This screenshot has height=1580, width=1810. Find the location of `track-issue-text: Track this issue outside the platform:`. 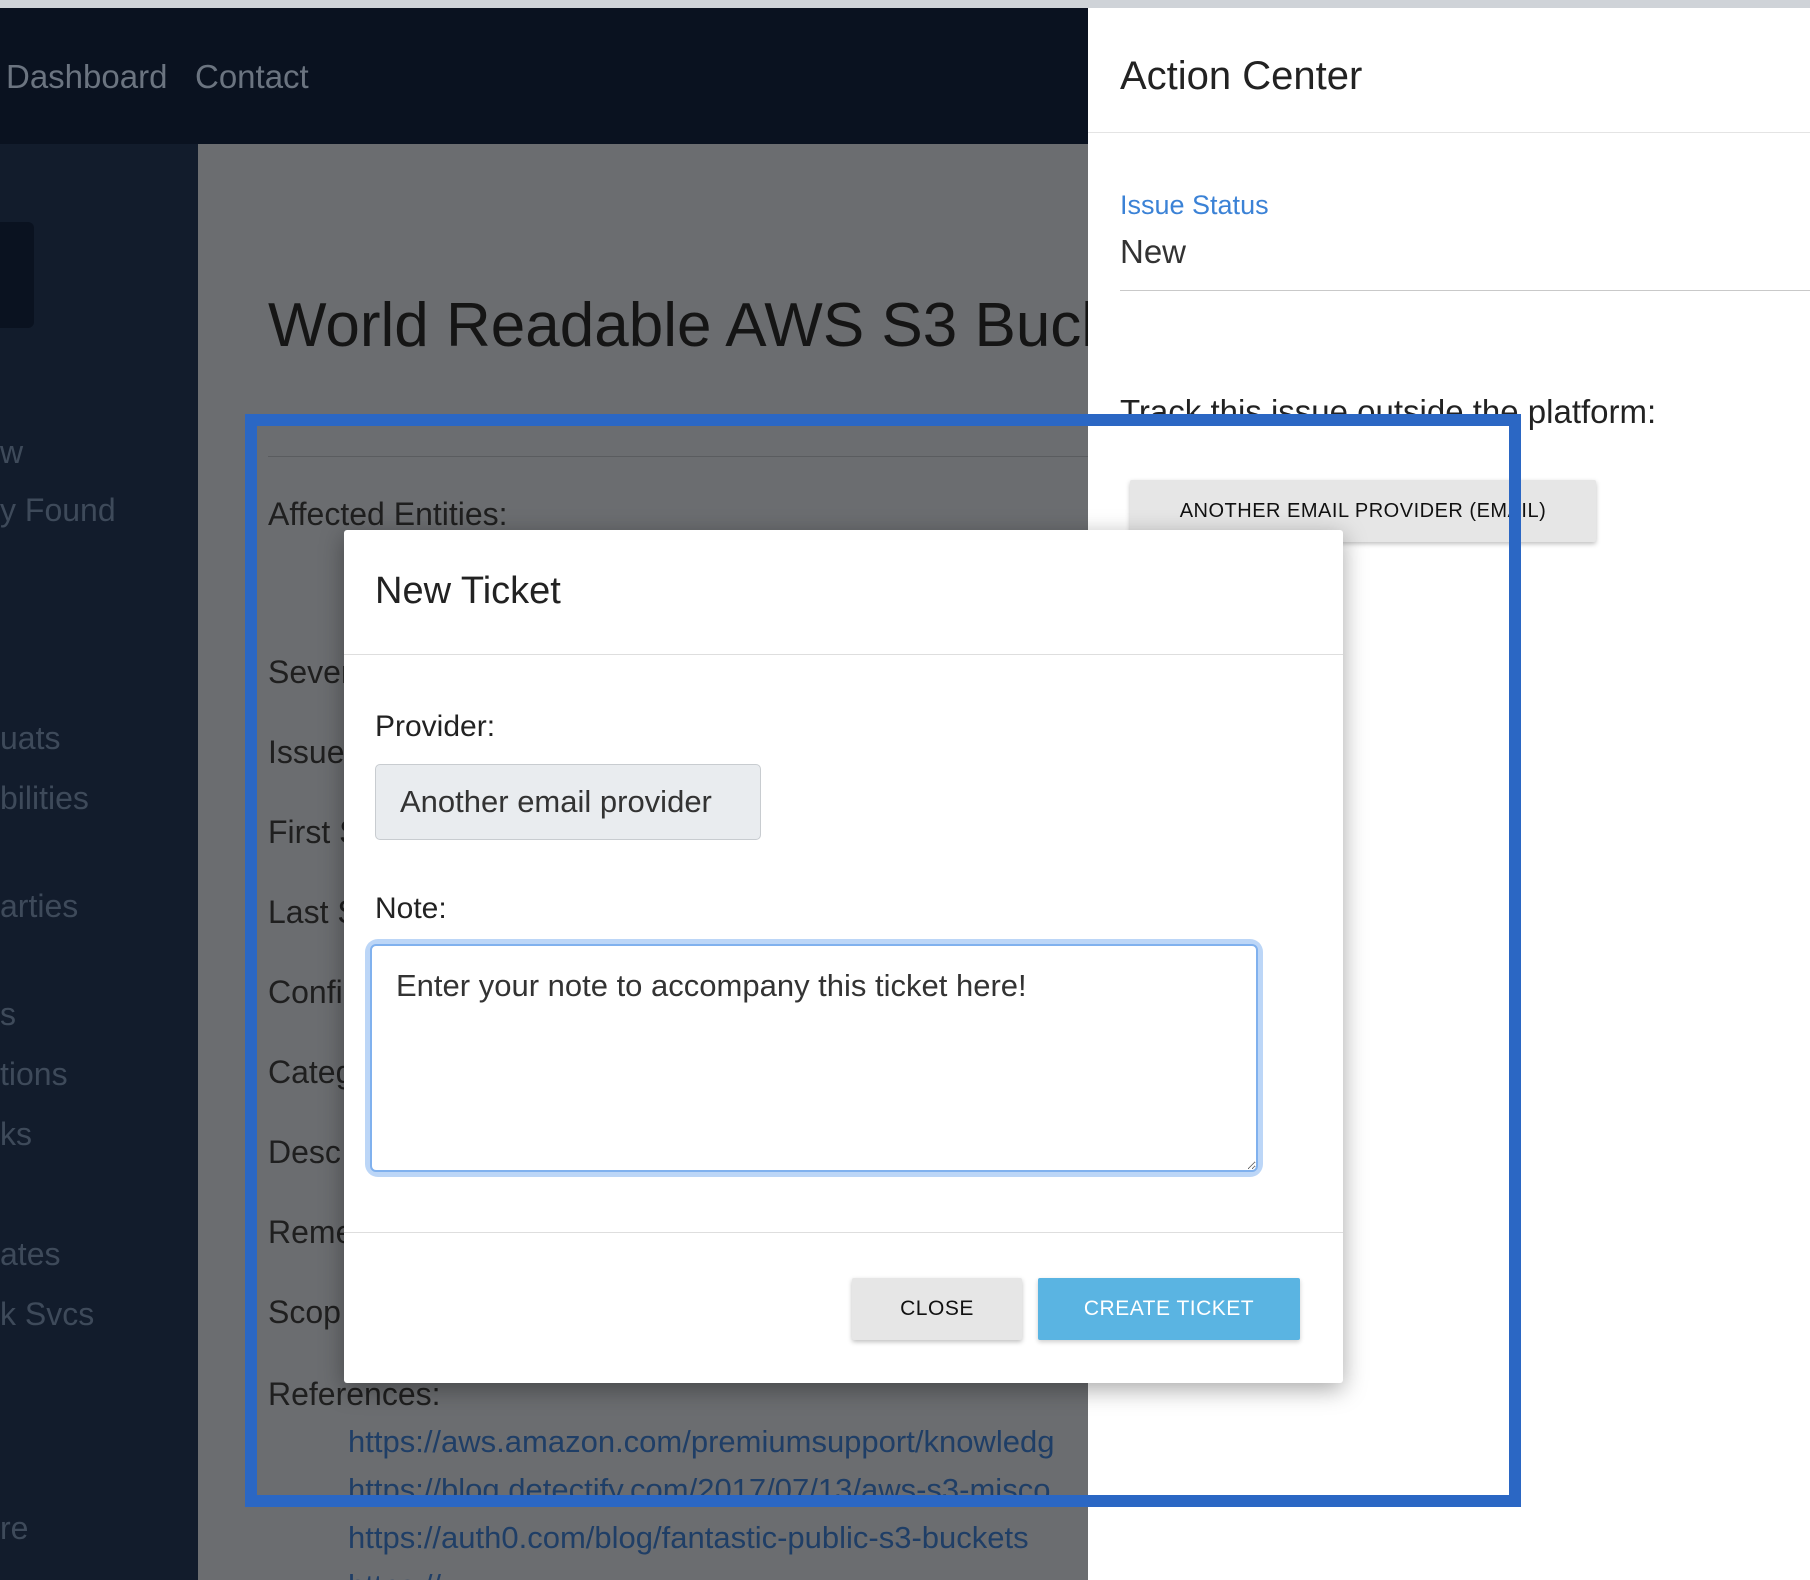

track-issue-text: Track this issue outside the platform: is located at coordinates (1388, 411).